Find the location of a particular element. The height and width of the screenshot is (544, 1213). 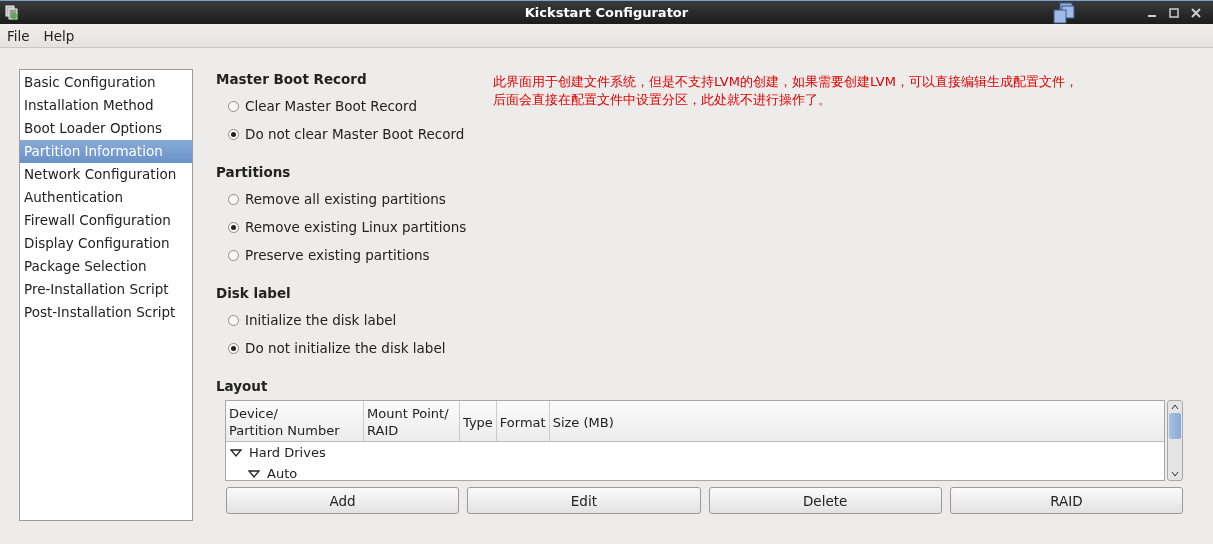

sidebar-item: Installation Method is located at coordinates (106, 105).